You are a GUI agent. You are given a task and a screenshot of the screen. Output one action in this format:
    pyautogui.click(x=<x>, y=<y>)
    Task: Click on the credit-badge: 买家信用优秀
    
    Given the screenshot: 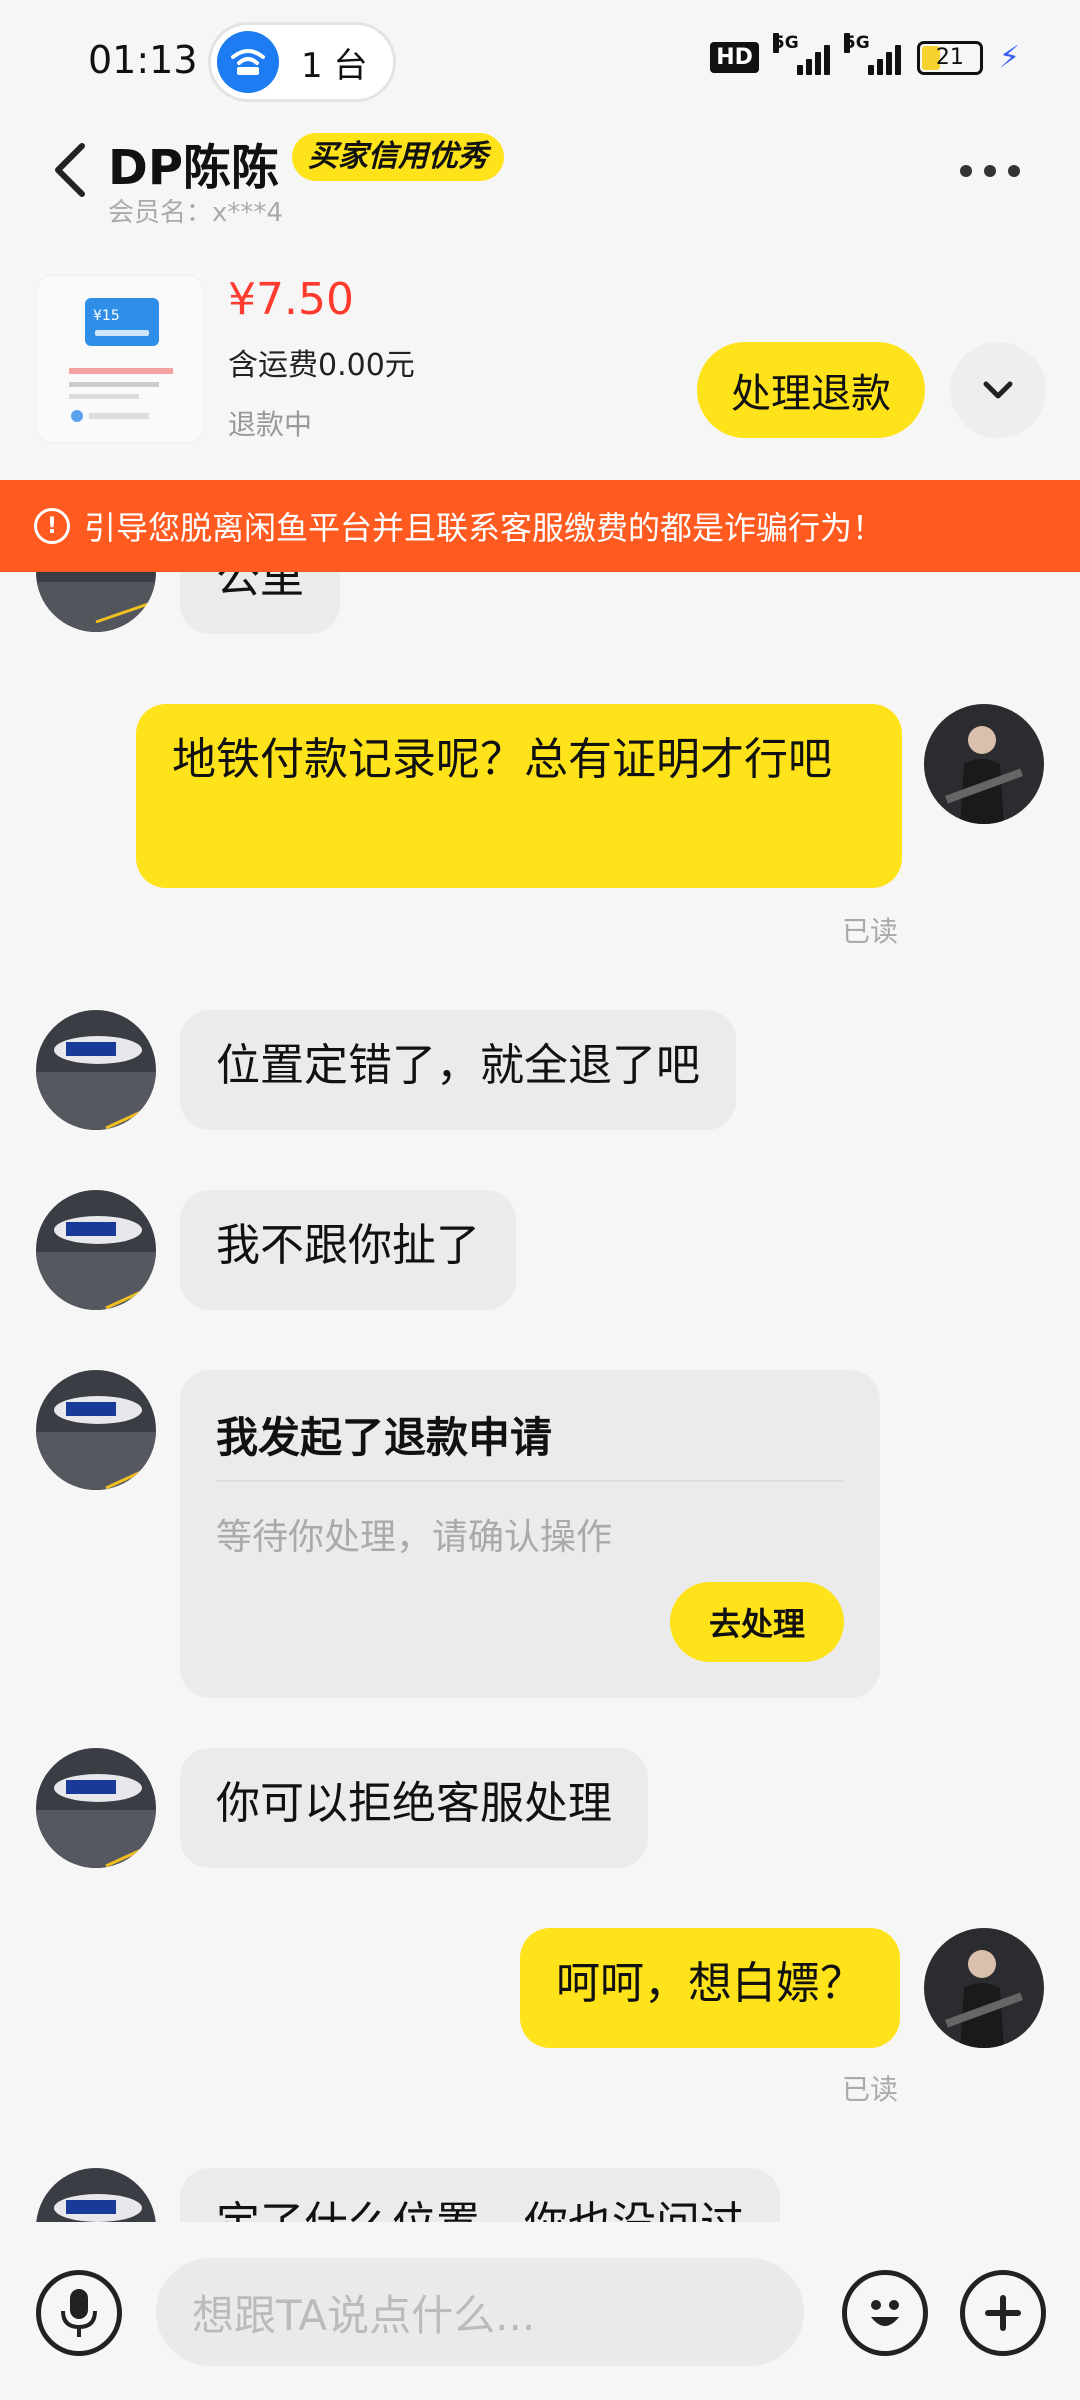 What is the action you would take?
    pyautogui.click(x=398, y=157)
    